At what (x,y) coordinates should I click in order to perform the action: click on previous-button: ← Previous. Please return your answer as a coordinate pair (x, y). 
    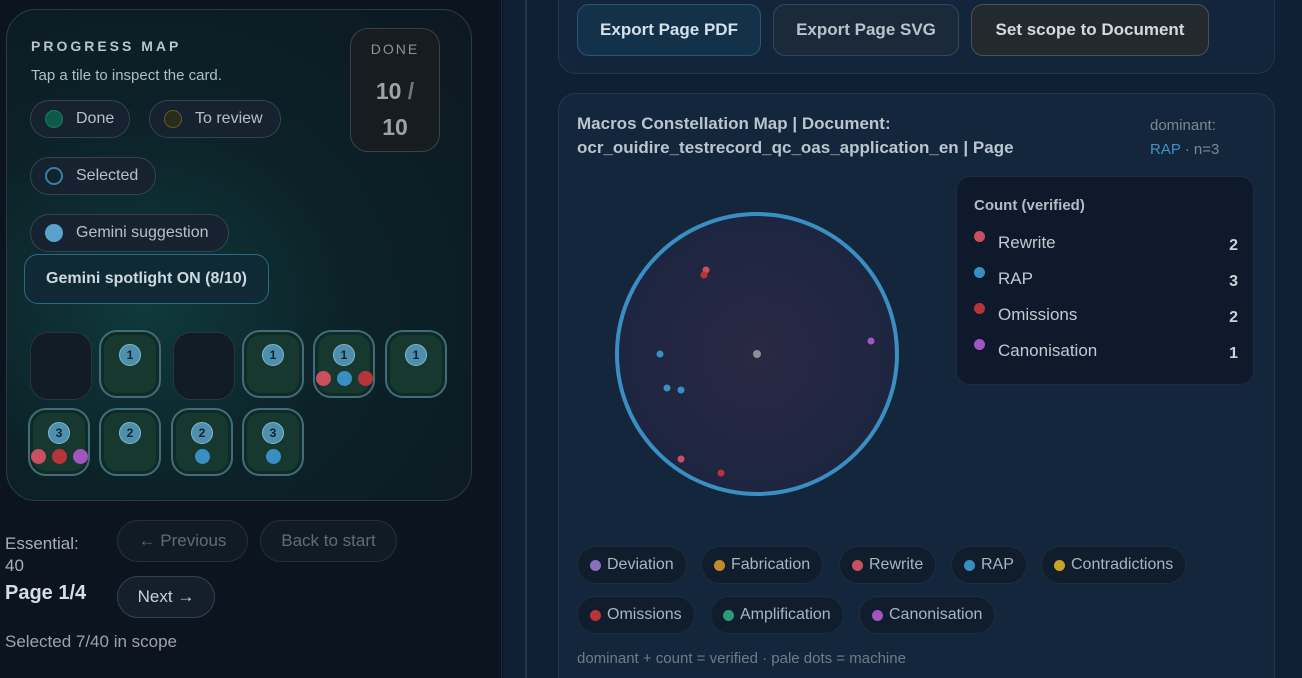
    Looking at the image, I should click on (182, 541).